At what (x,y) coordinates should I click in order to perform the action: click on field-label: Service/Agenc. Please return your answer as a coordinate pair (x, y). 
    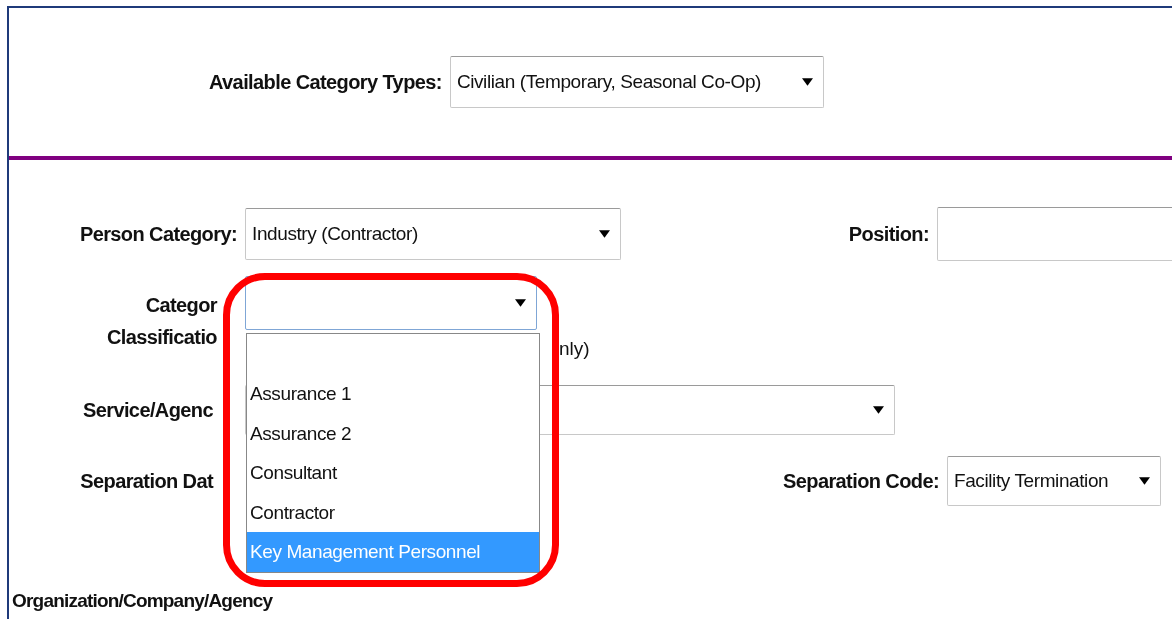
    Looking at the image, I should click on (147, 410).